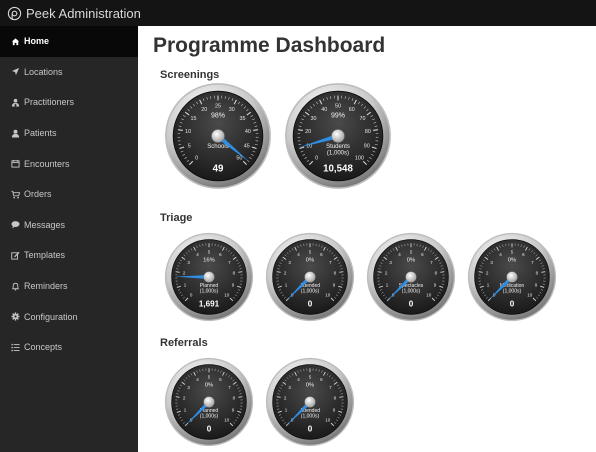 Image resolution: width=596 pixels, height=452 pixels. I want to click on edit-icon, so click(15, 255).